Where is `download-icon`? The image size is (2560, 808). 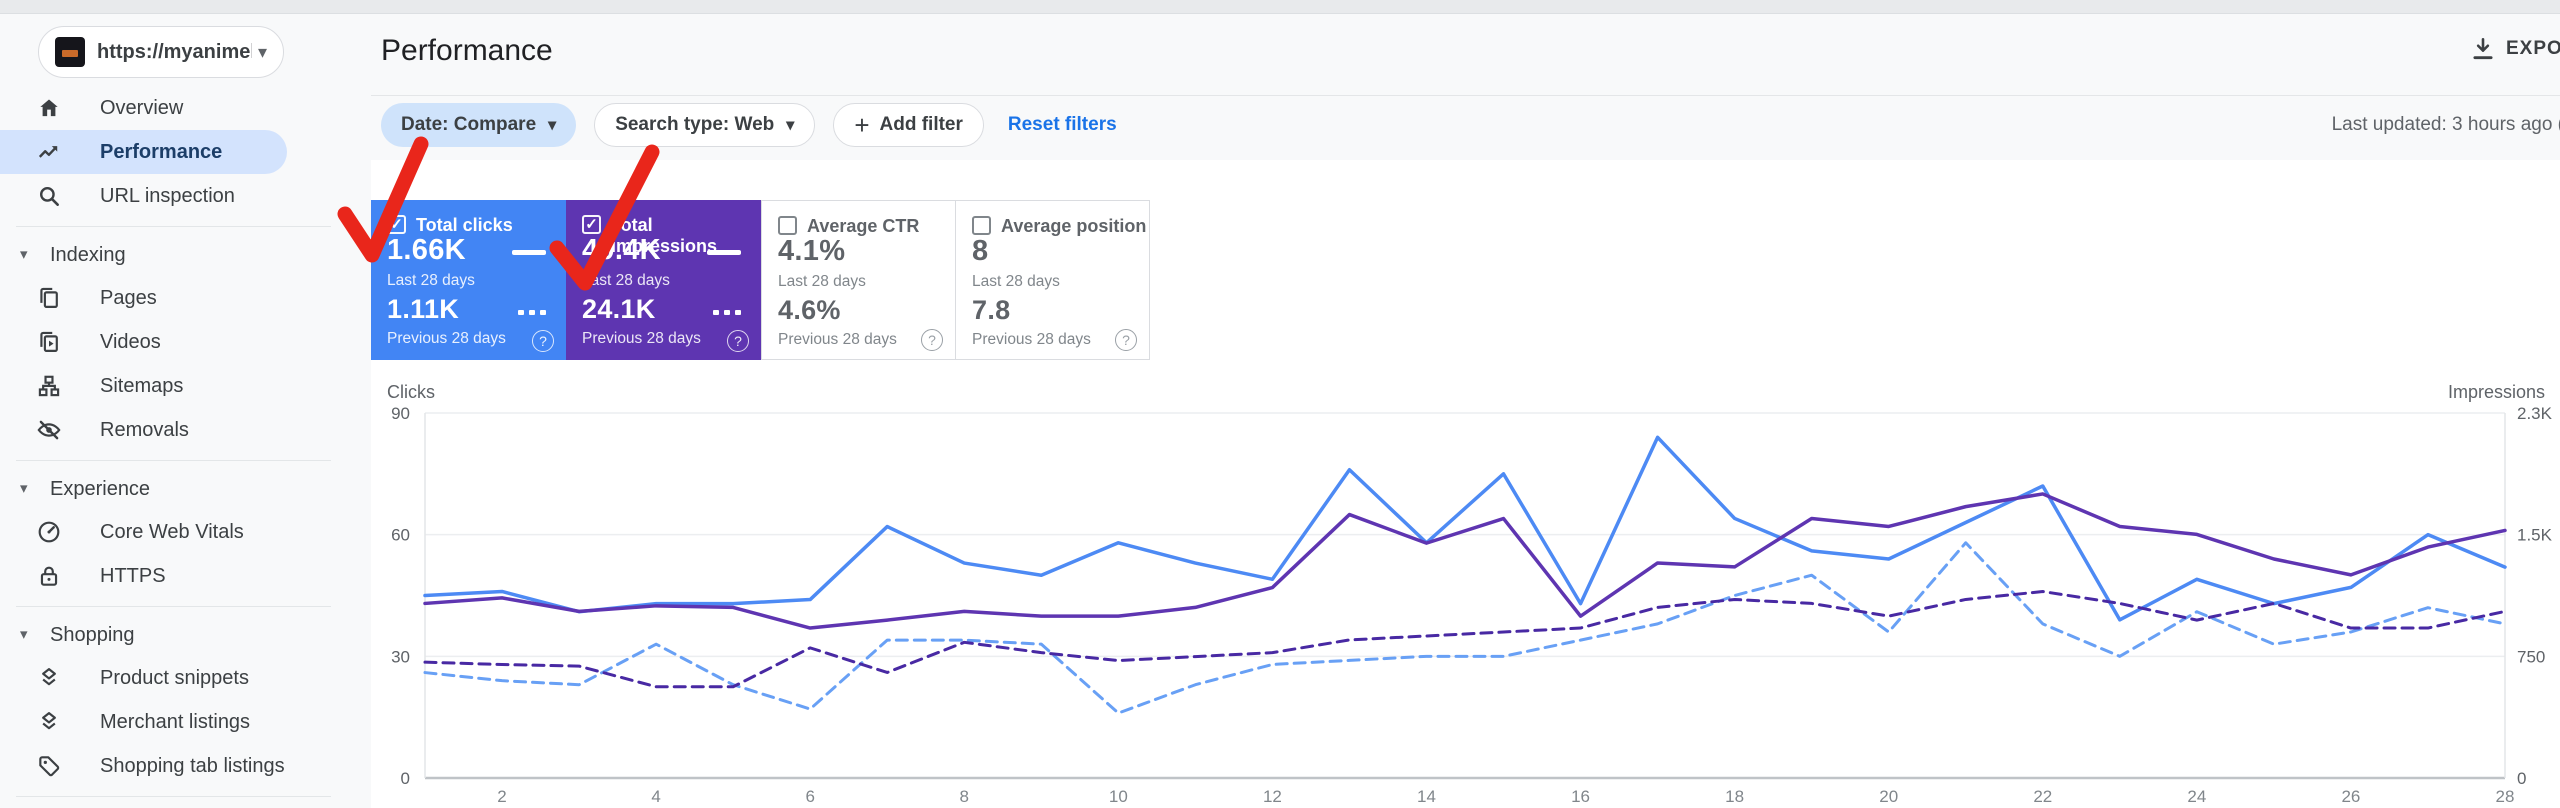
download-icon is located at coordinates (2483, 48).